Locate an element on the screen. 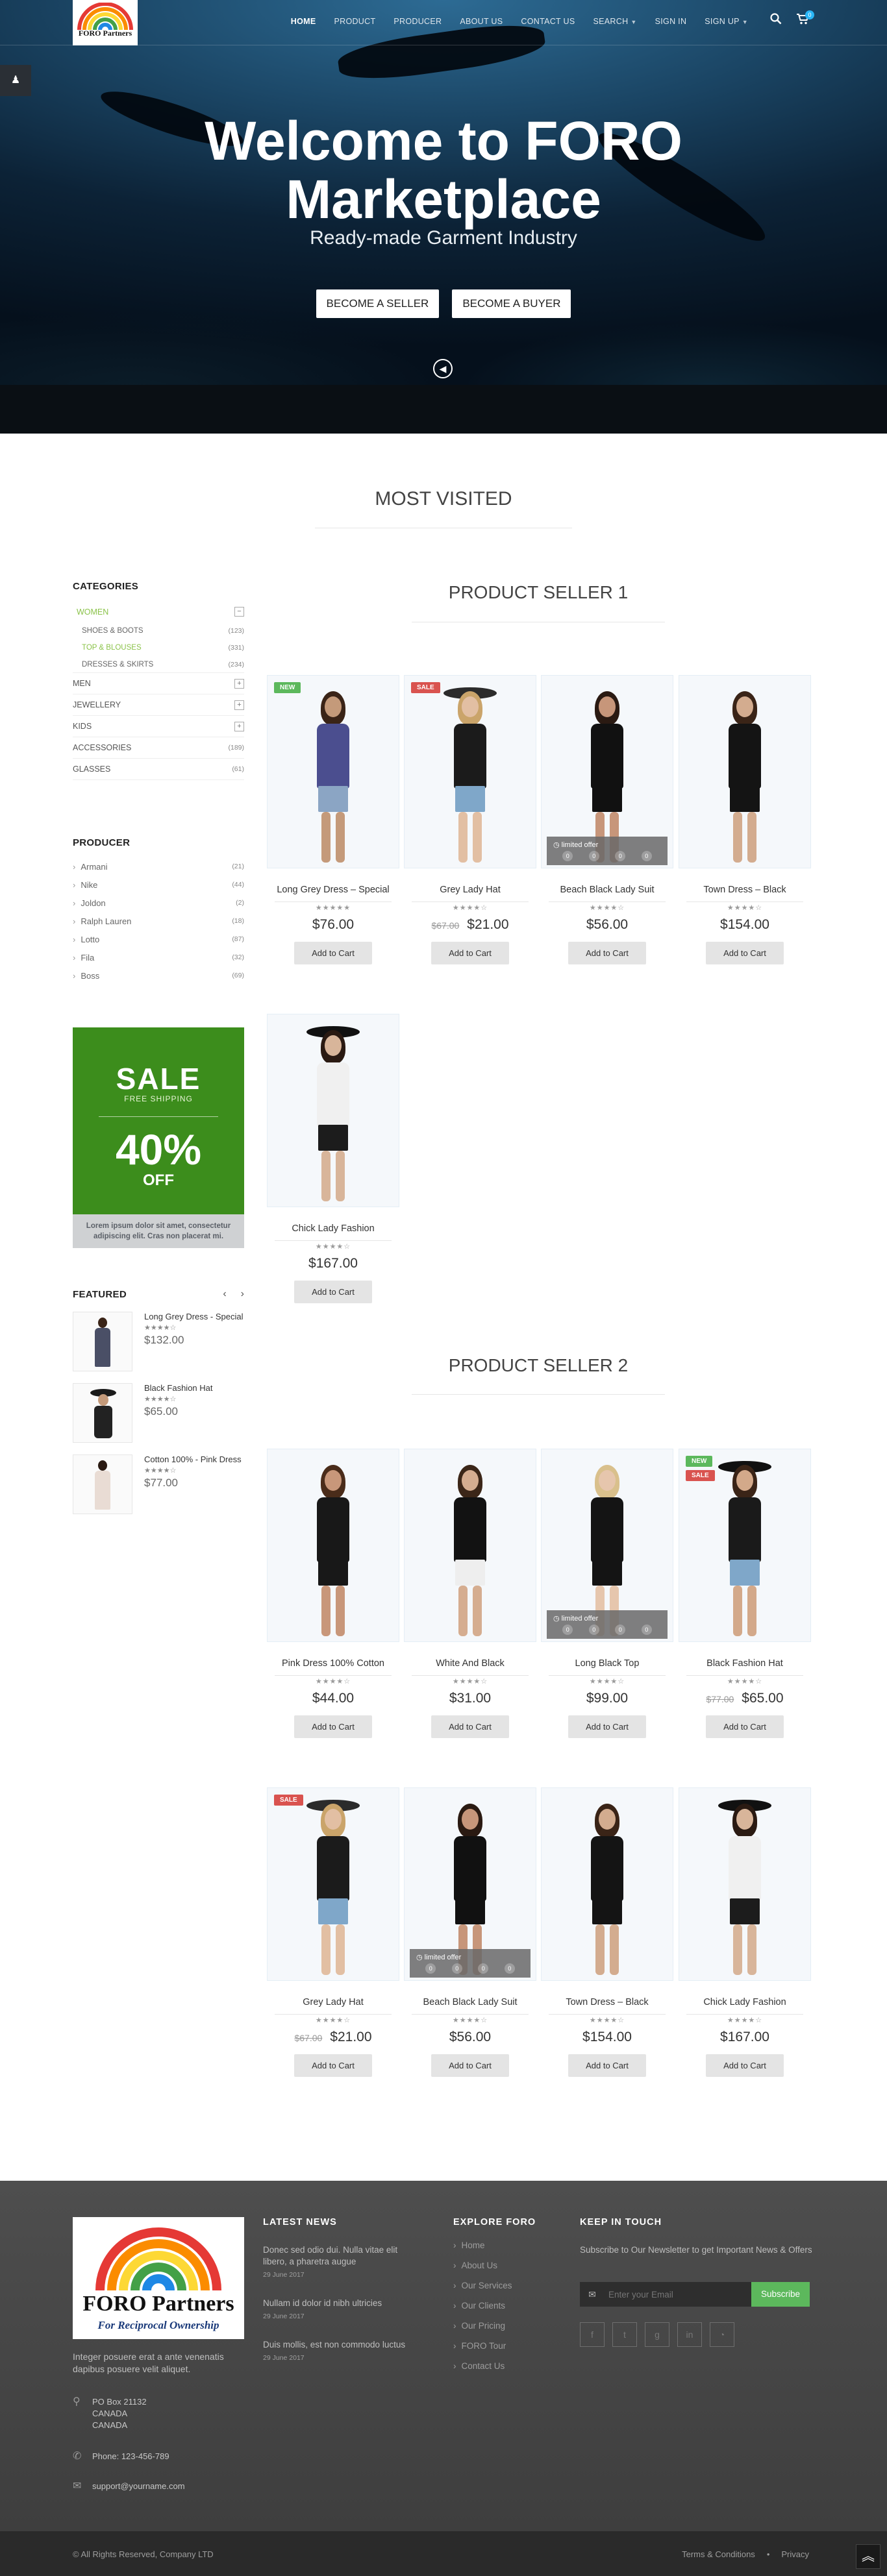 The width and height of the screenshot is (887, 2576). producer-item: › Lotto (87) is located at coordinates (158, 939).